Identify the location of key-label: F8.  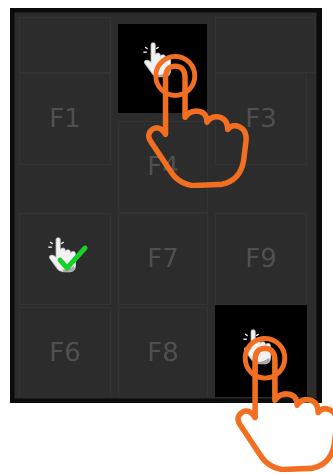
(163, 353).